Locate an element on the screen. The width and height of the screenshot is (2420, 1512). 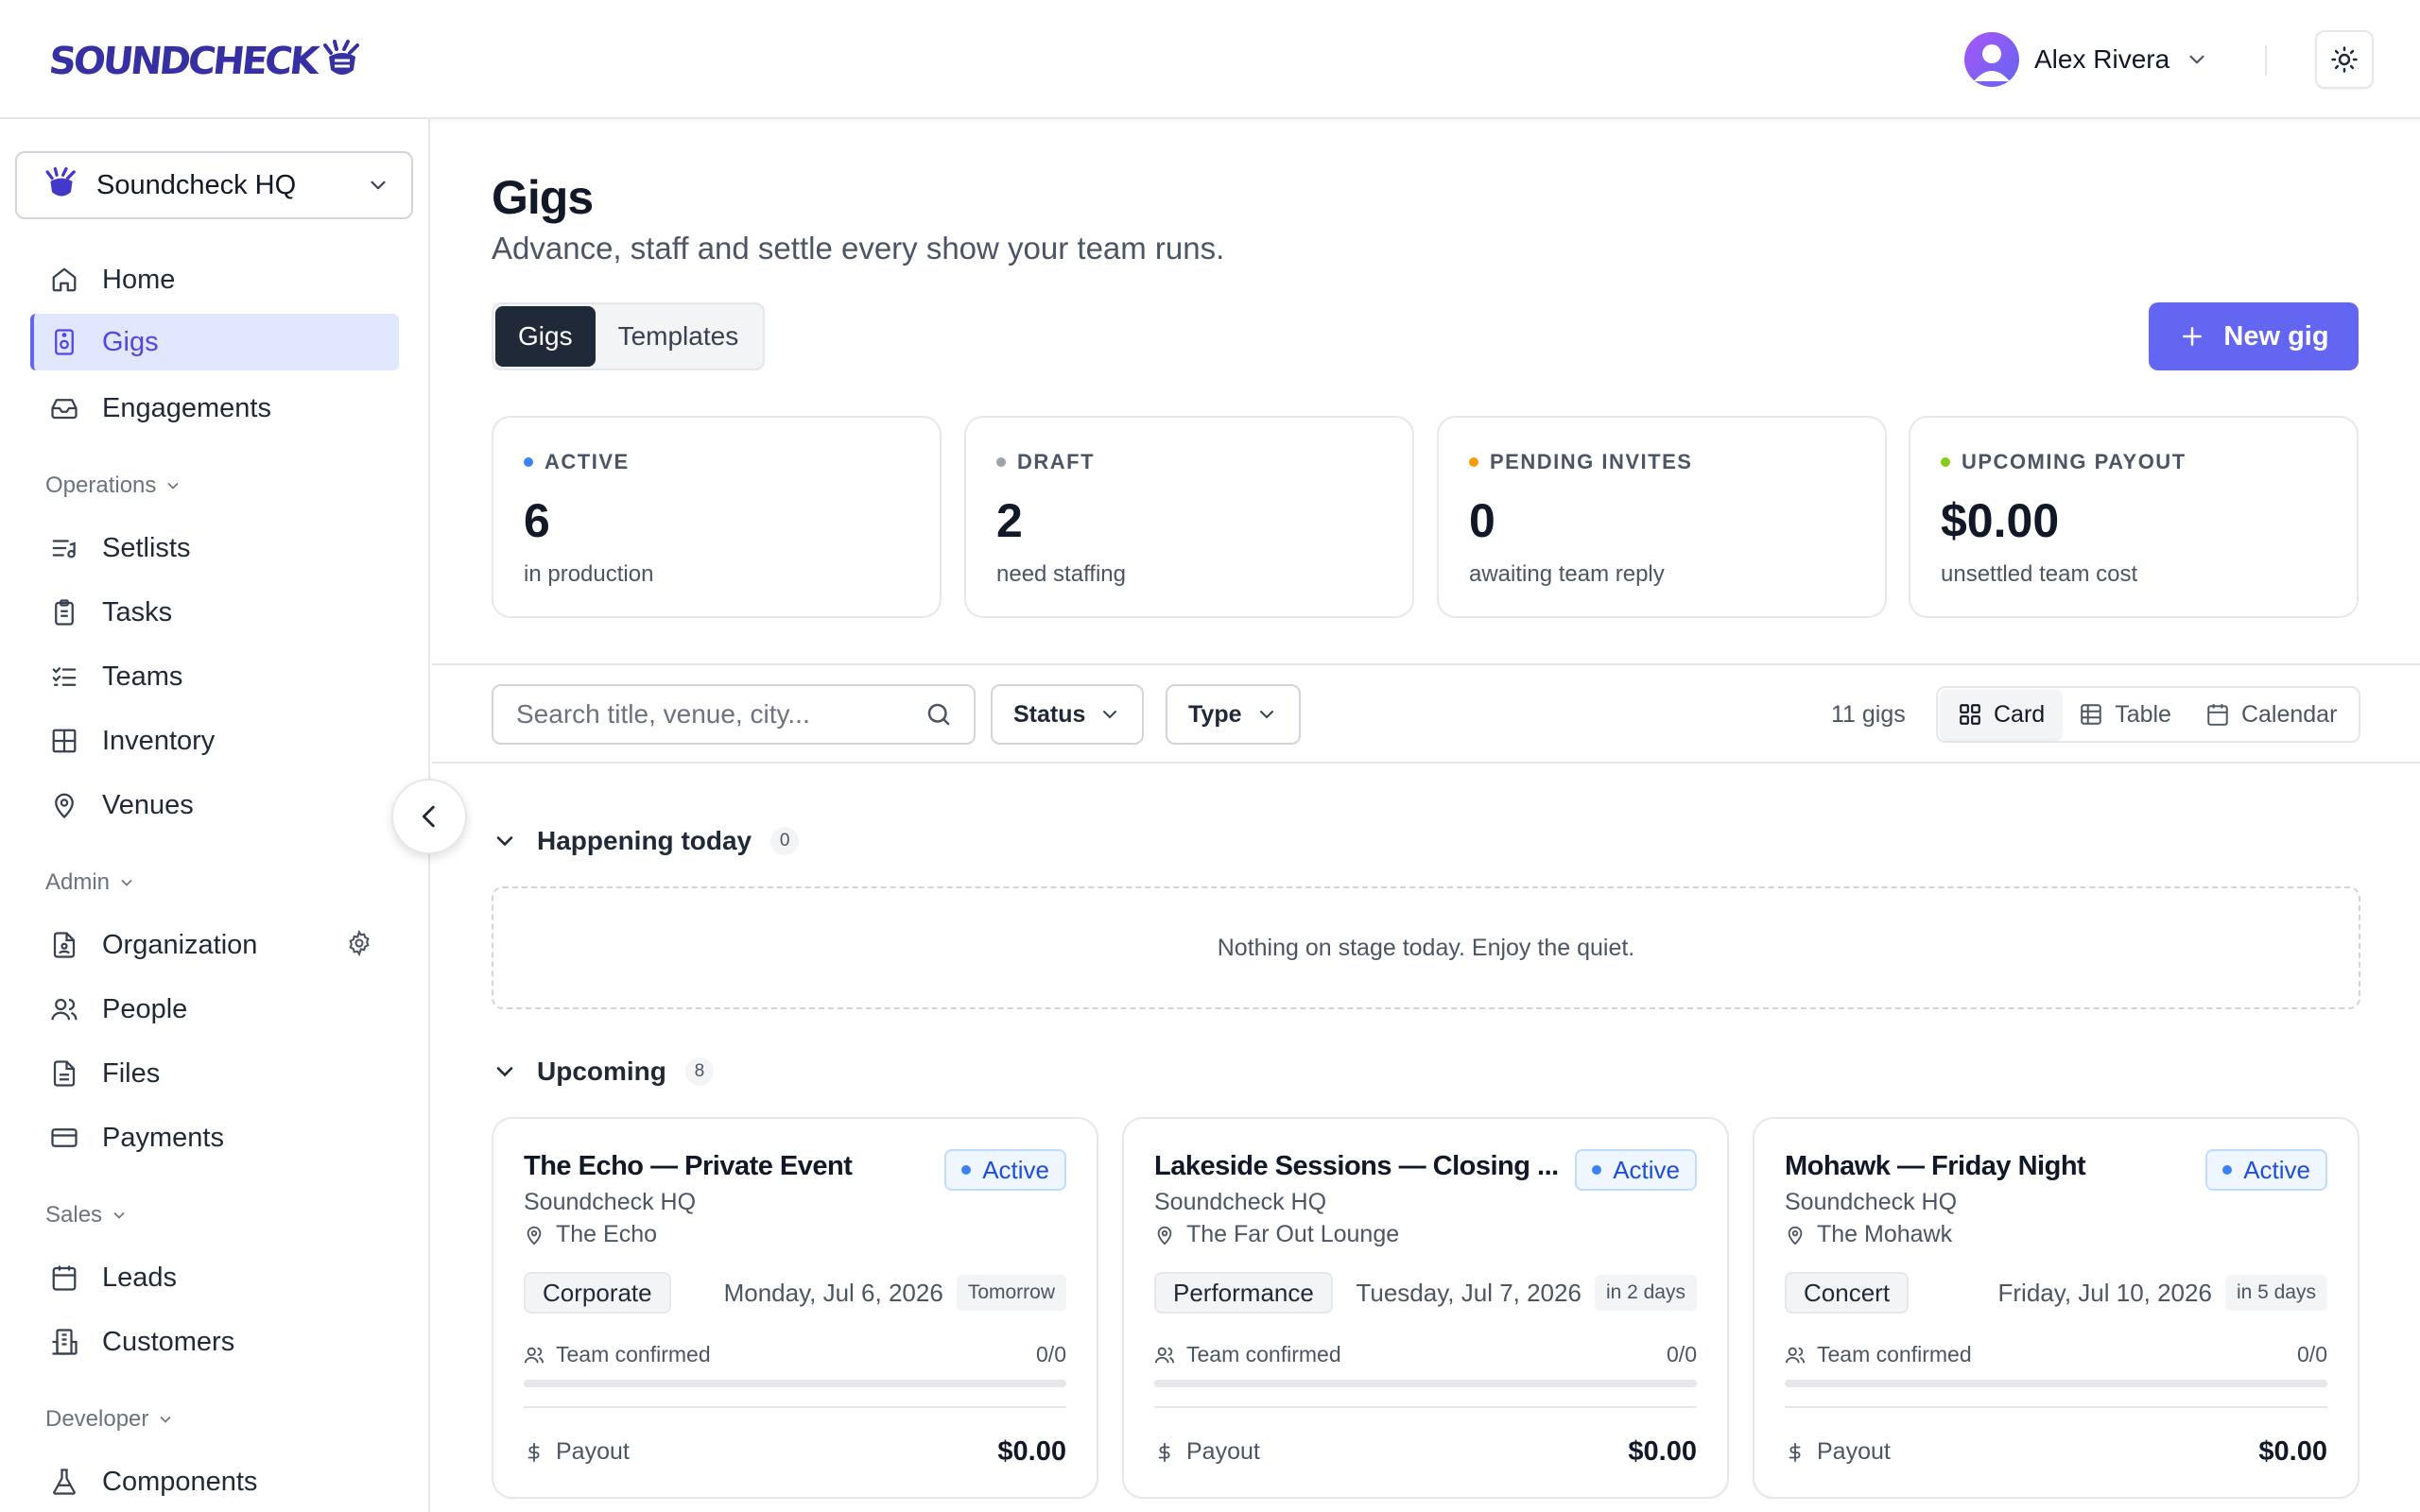
avatar is located at coordinates (1991, 59).